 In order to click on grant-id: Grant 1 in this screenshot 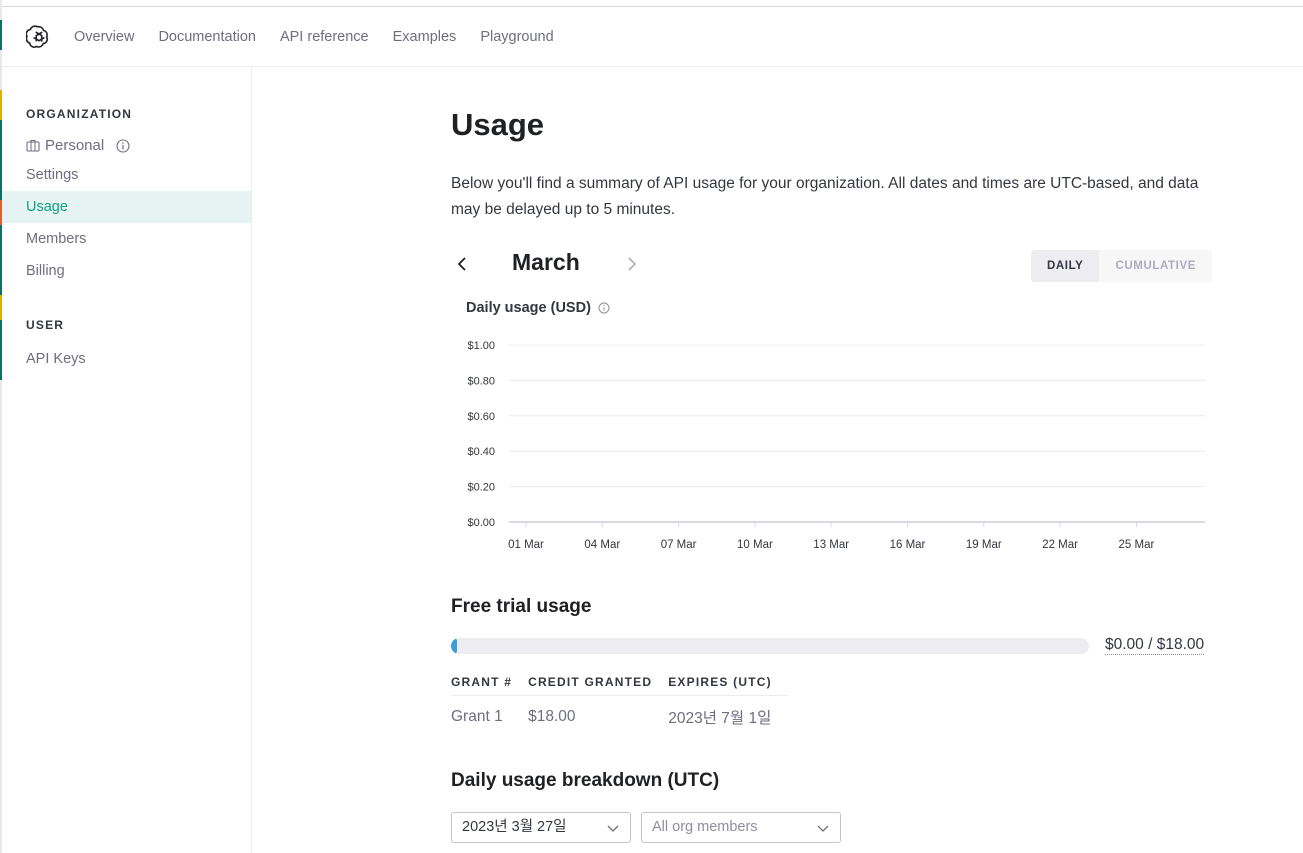, I will do `click(477, 716)`.